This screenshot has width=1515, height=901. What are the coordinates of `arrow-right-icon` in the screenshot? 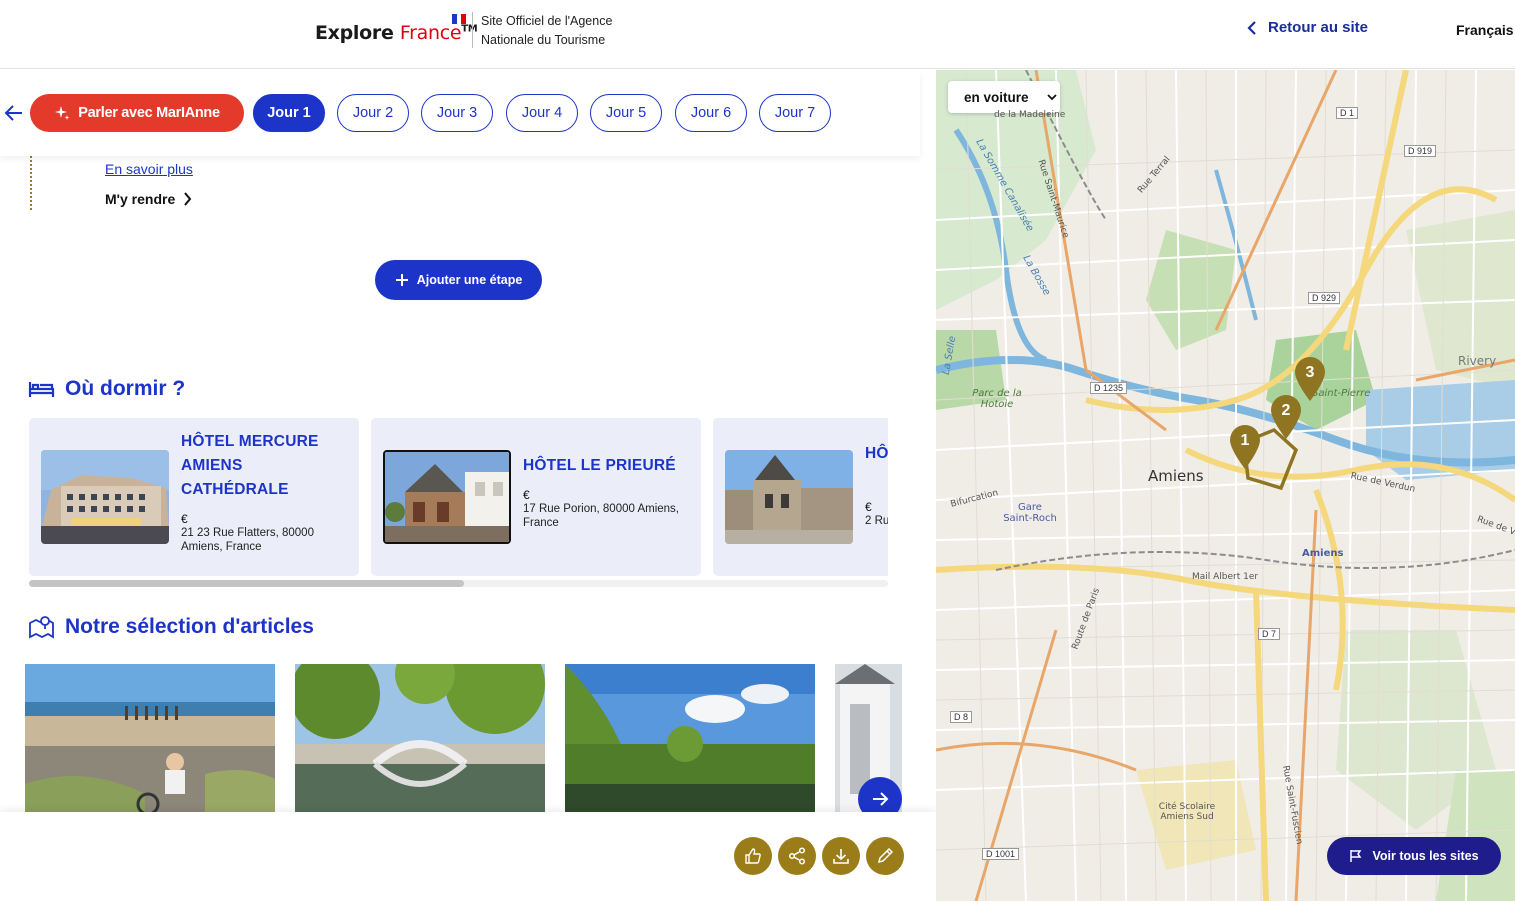 It's located at (881, 799).